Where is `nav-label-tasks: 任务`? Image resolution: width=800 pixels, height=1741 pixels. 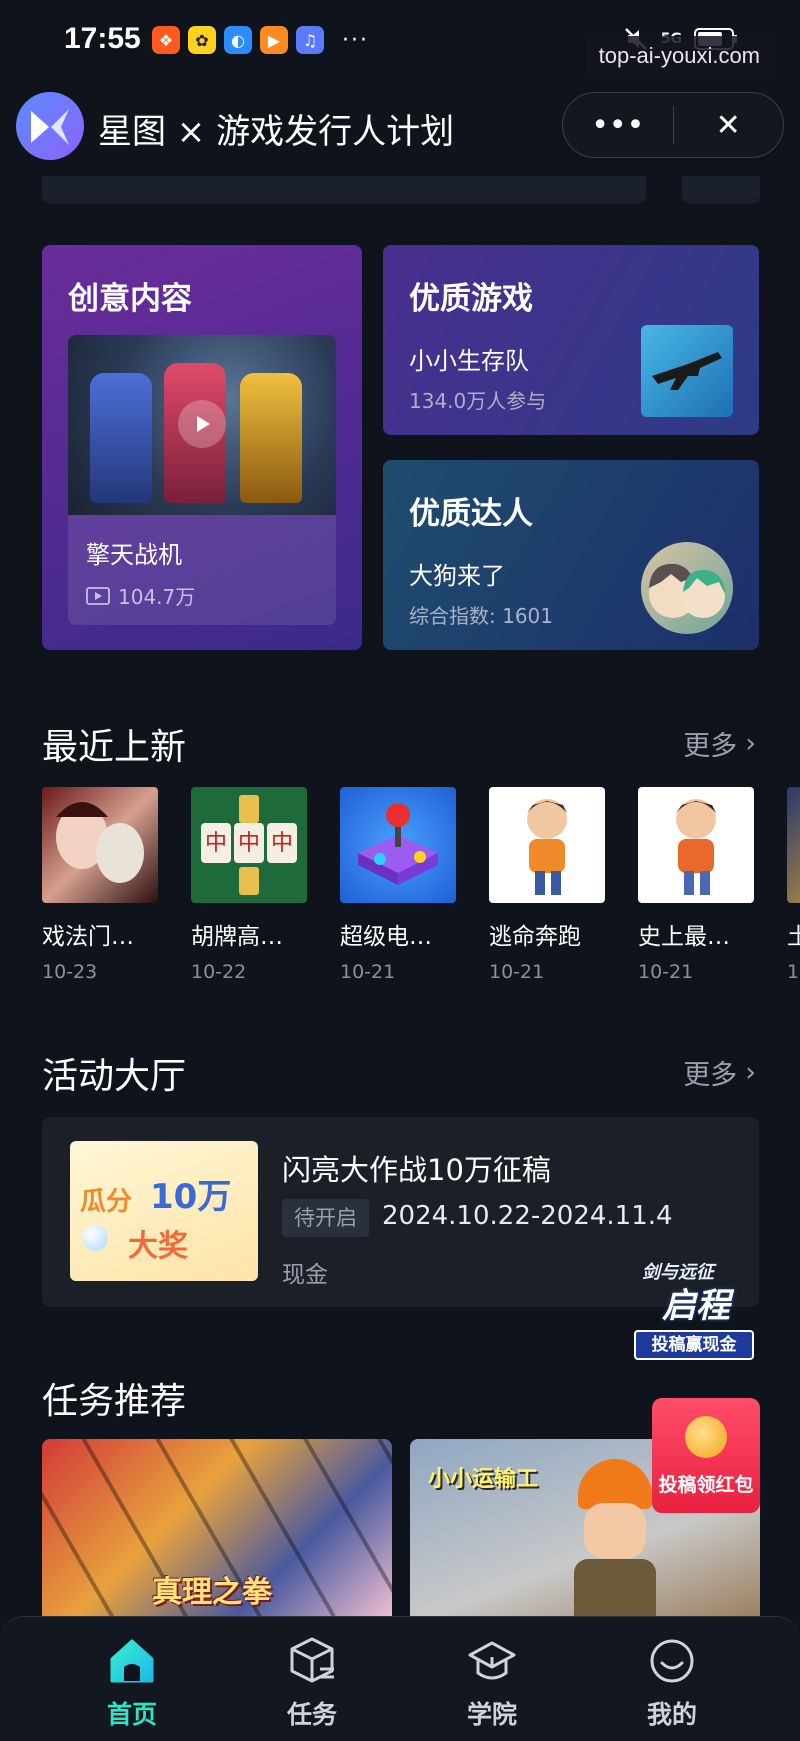 nav-label-tasks: 任务 is located at coordinates (311, 1714).